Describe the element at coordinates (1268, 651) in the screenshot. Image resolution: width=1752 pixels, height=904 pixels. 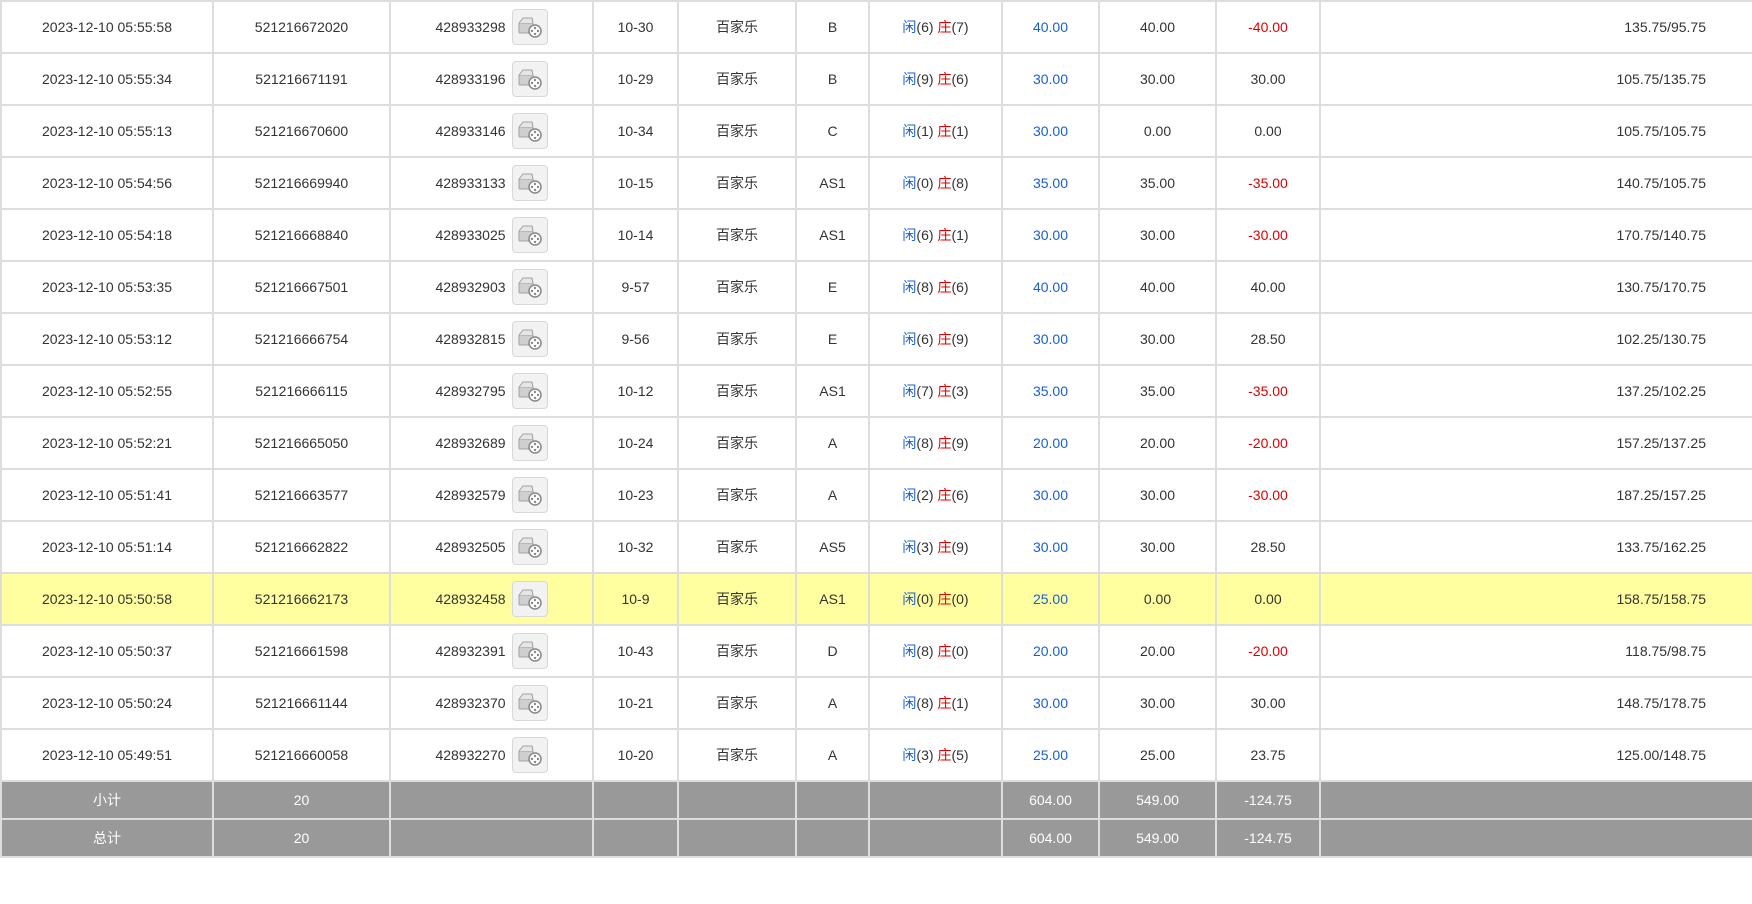
I see `win-loss: -20.00` at that location.